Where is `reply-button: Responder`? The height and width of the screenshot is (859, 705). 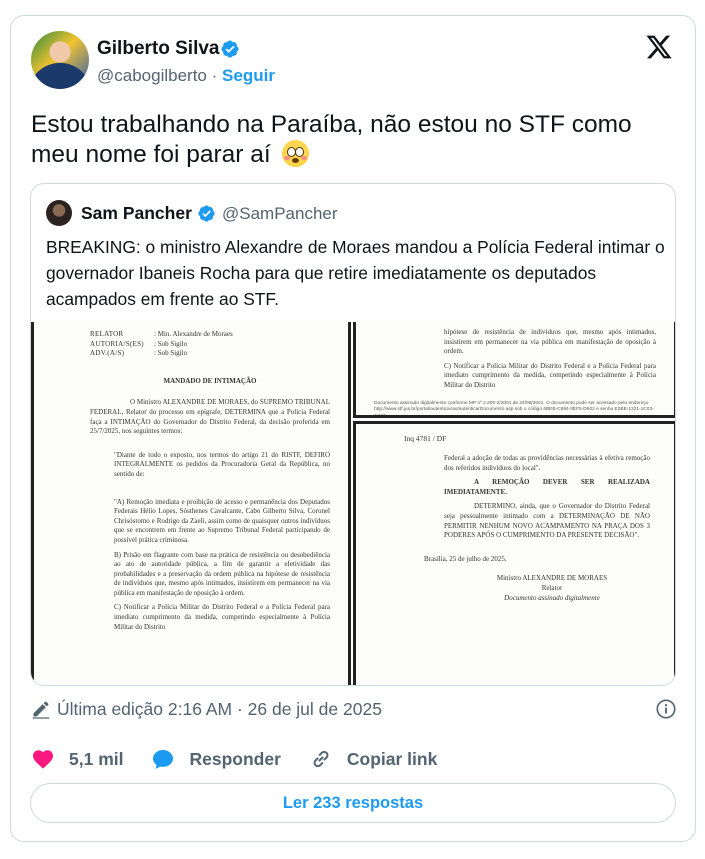 reply-button: Responder is located at coordinates (216, 759).